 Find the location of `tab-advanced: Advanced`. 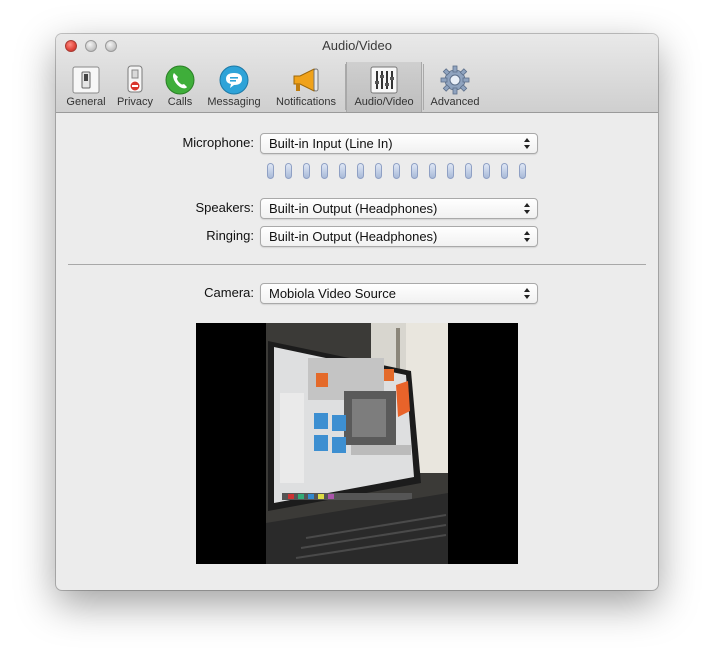

tab-advanced: Advanced is located at coordinates (455, 87).